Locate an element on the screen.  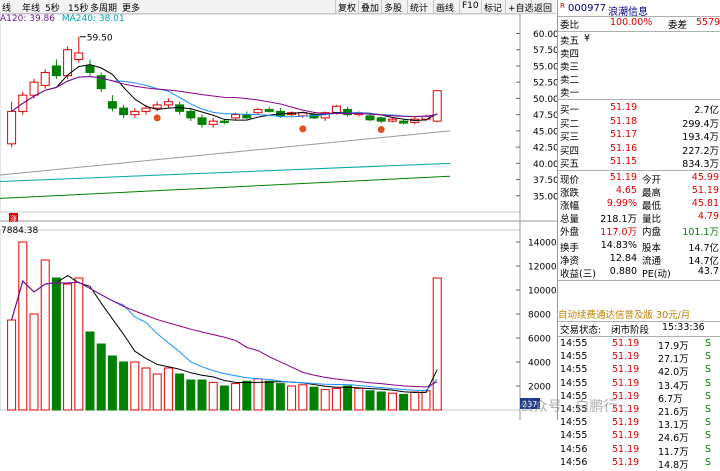
tick-volume: 14.8万 is located at coordinates (673, 465).